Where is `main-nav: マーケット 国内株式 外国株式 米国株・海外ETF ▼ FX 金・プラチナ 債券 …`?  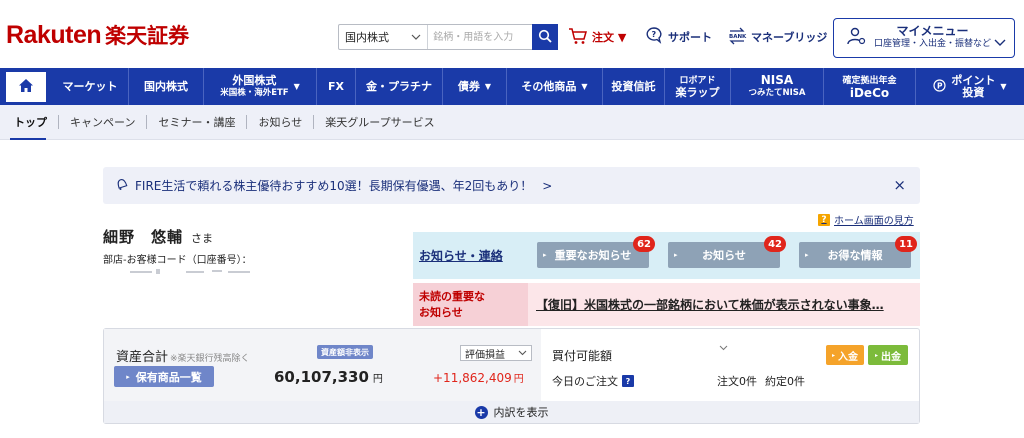
main-nav: マーケット 国内株式 外国株式 米国株・海外ETF ▼ FX 金・プラチナ 債券 … is located at coordinates (512, 86).